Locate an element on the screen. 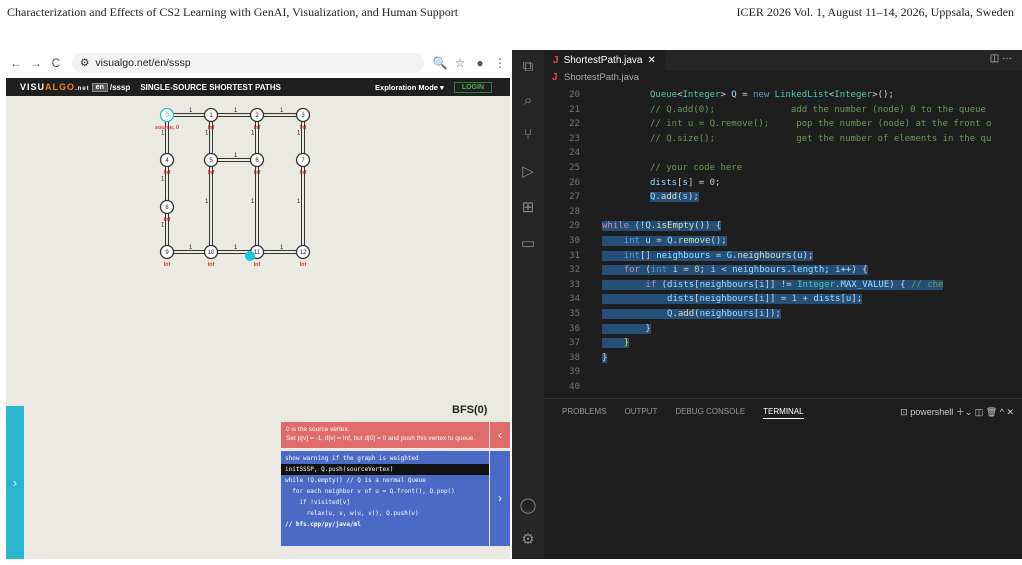 The height and width of the screenshot is (565, 1022). line-number: 38 is located at coordinates (574, 357).